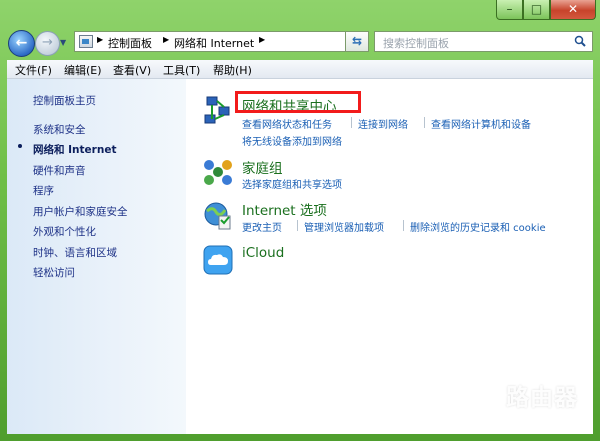  I want to click on address-bar: ▶ 控制面板 ▶ 网络和 Internet ▶ ▼, so click(219, 41).